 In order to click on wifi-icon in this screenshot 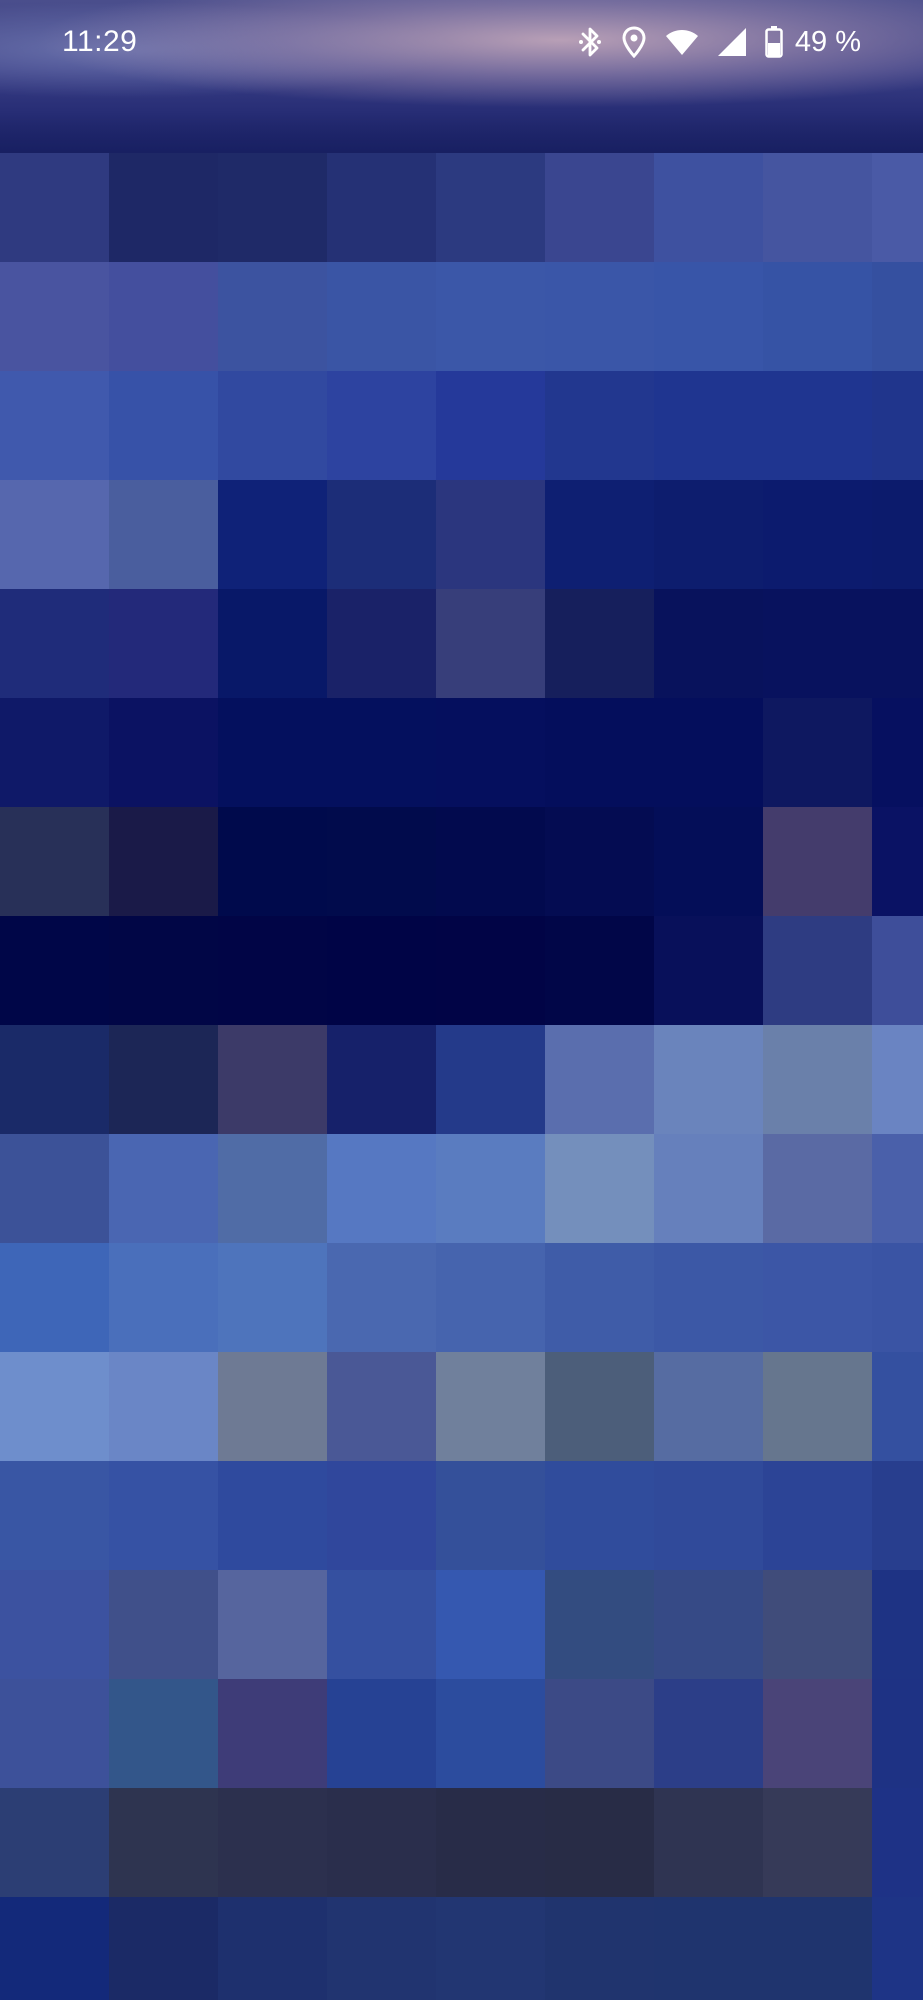, I will do `click(682, 42)`.